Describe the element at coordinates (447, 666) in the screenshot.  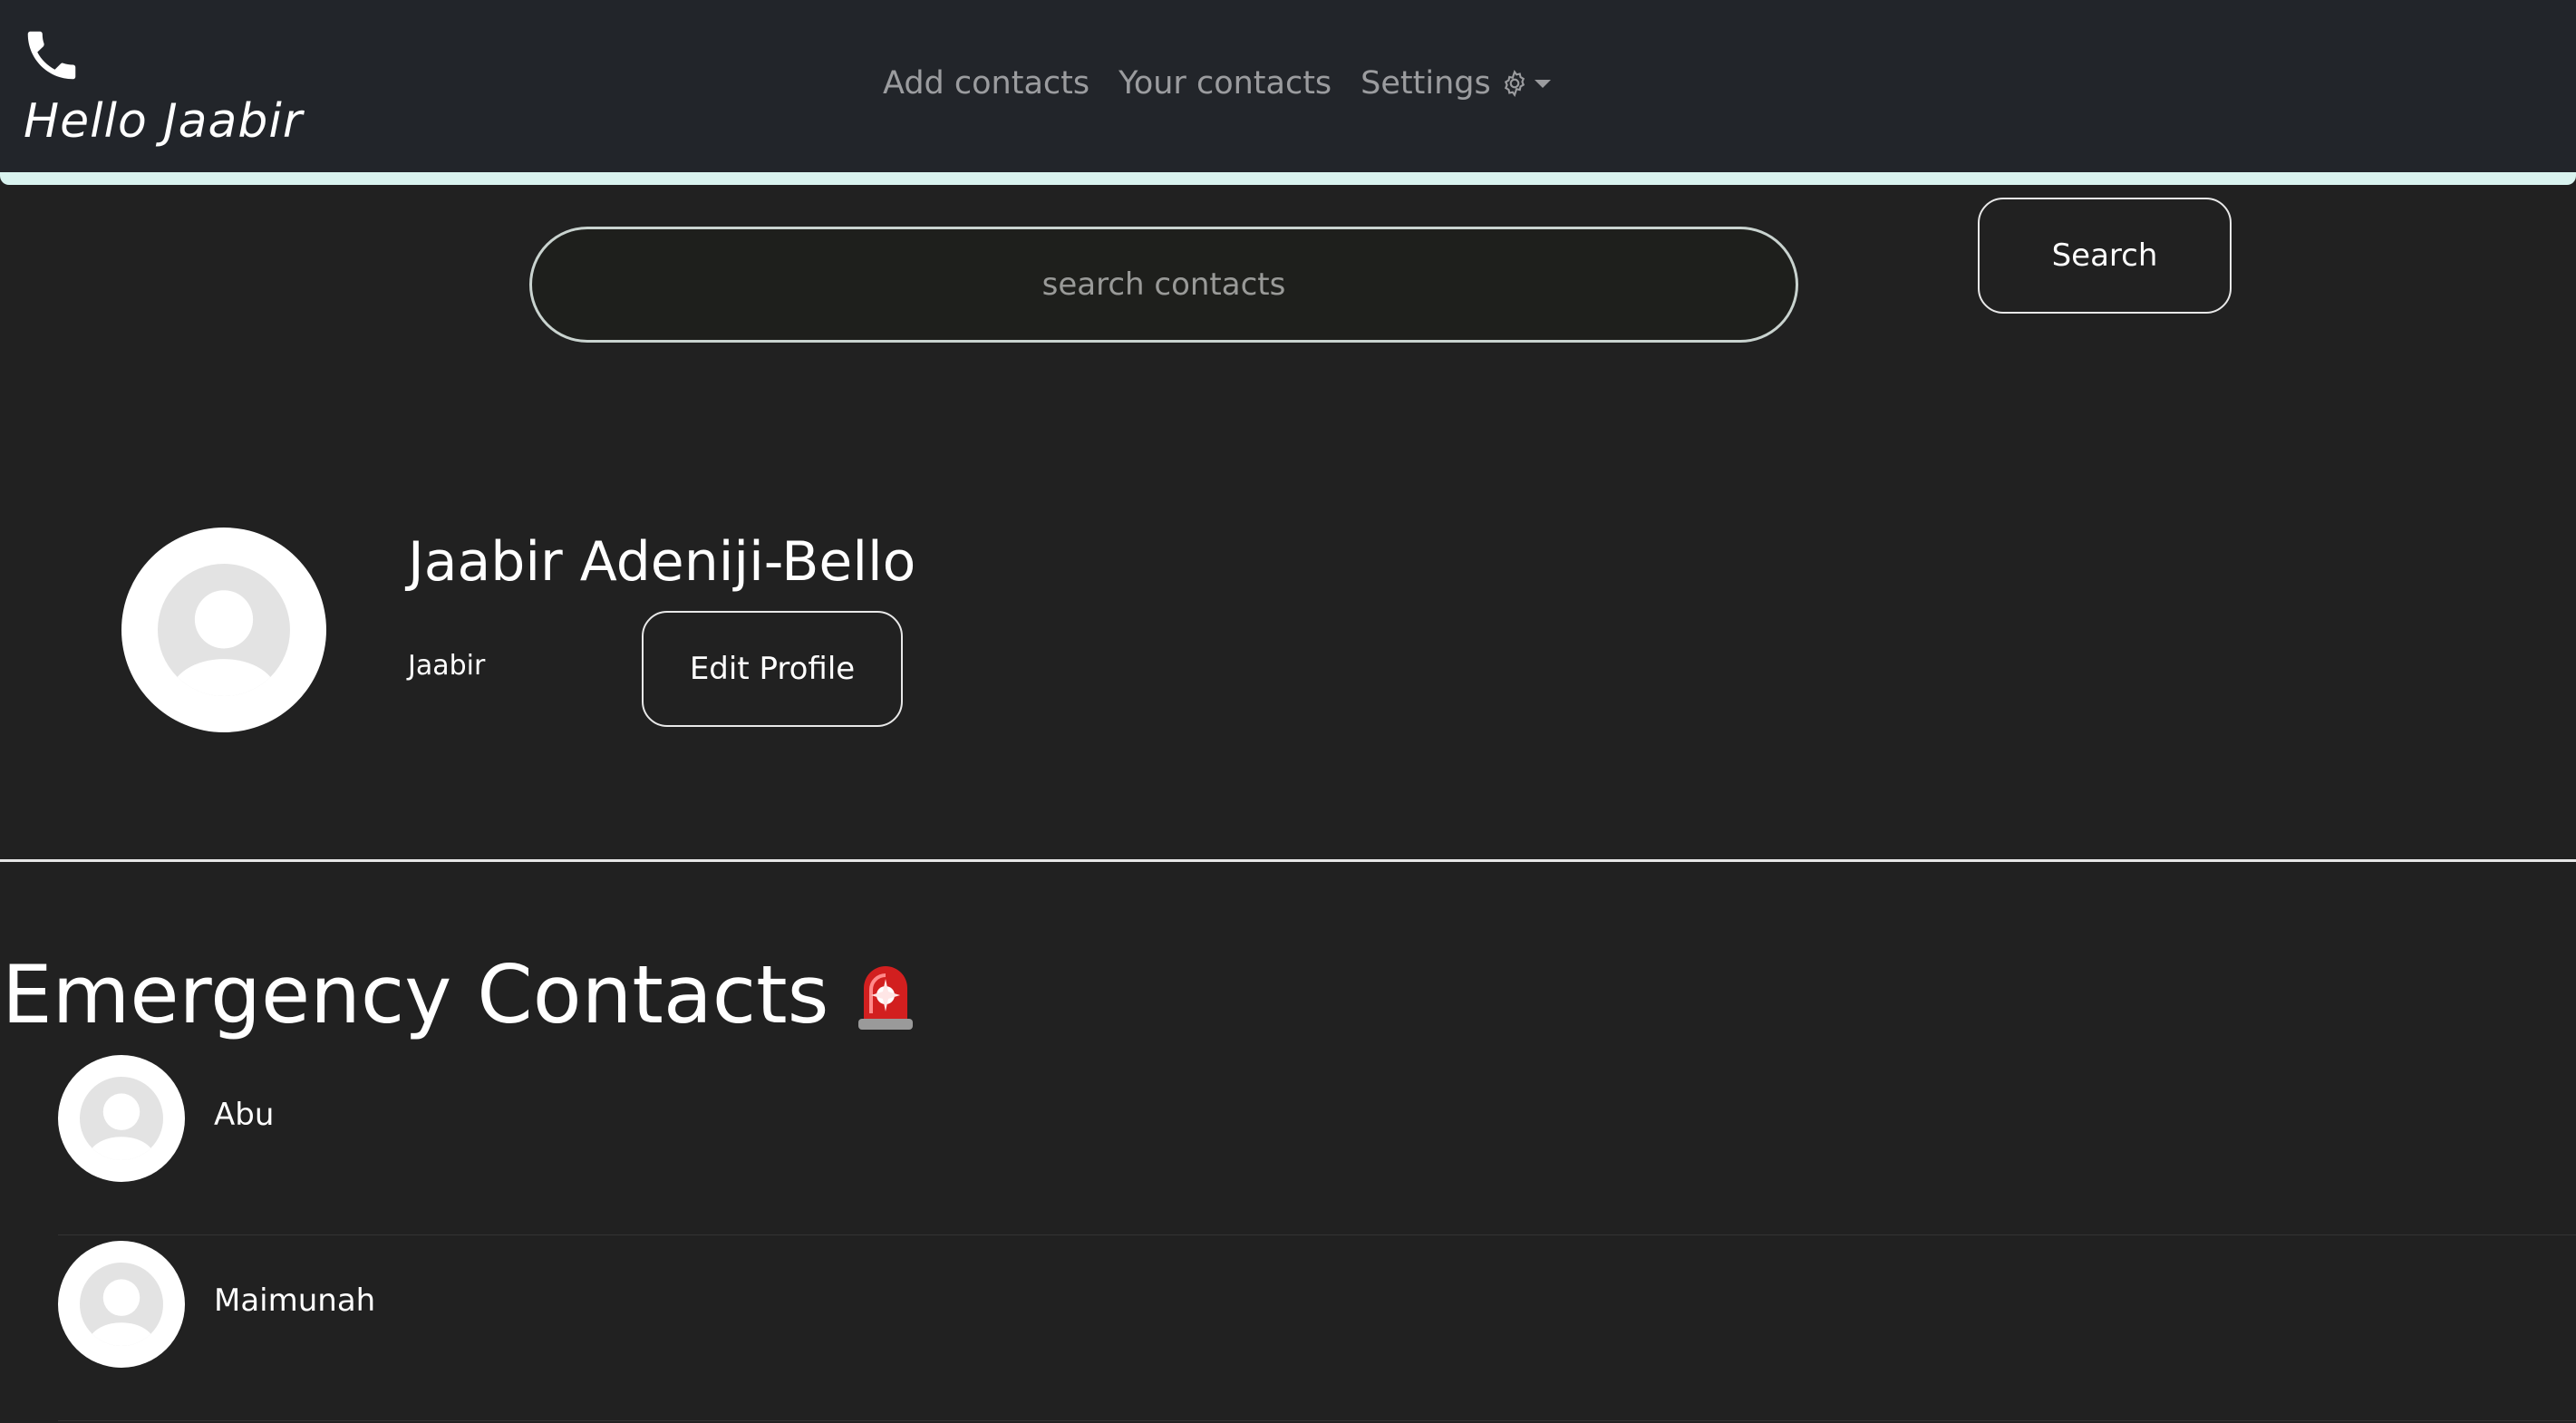
I see `profile-username: Jaabir` at that location.